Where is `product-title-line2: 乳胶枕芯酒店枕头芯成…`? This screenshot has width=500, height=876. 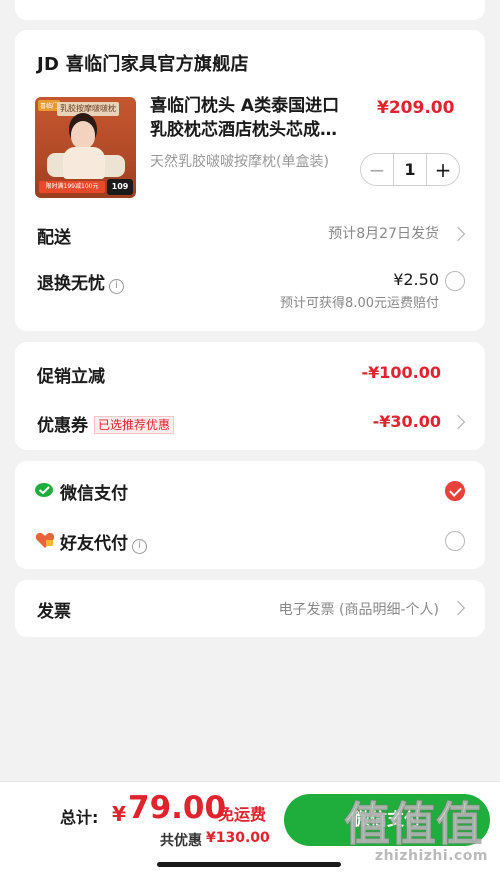
product-title-line2: 乳胶枕芯酒店枕头芯成… is located at coordinates (250, 130).